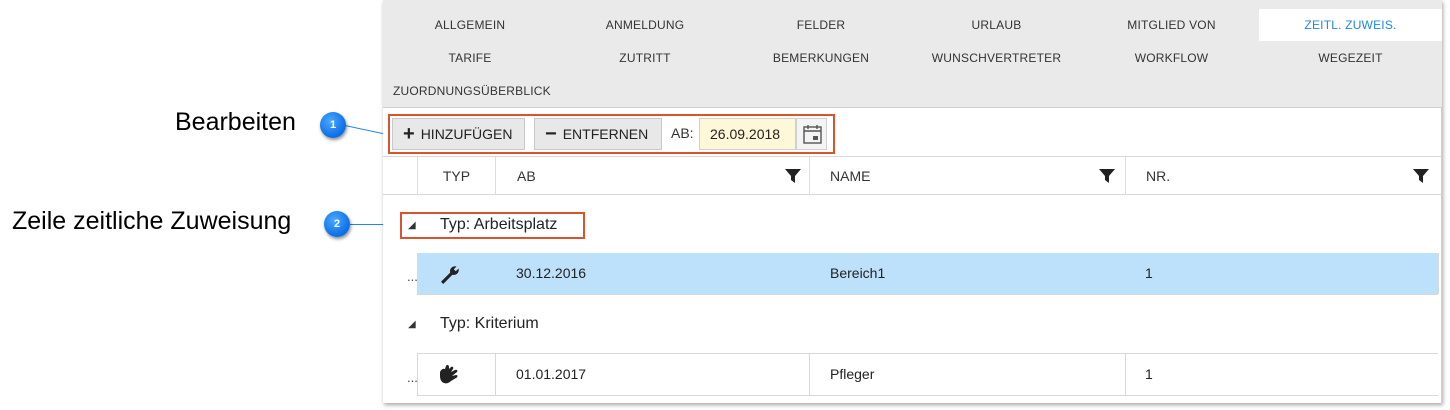 This screenshot has width=1450, height=410. Describe the element at coordinates (450, 275) in the screenshot. I see `wrench-icon` at that location.